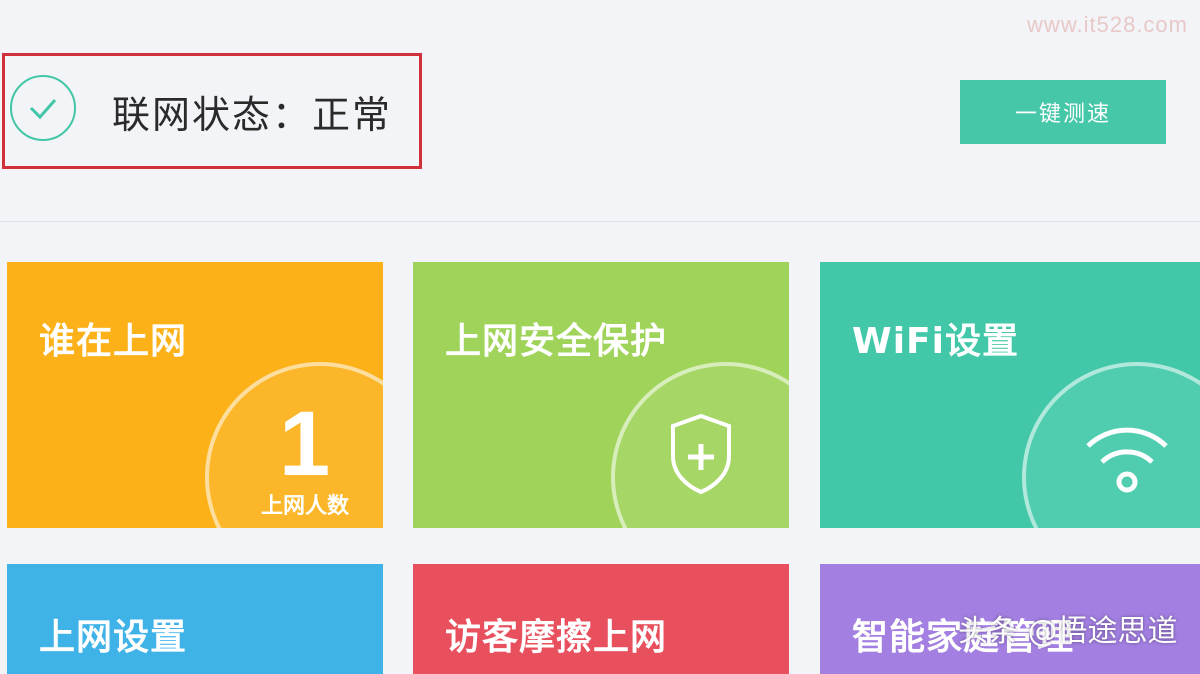 This screenshot has width=1200, height=674. What do you see at coordinates (113, 341) in the screenshot?
I see `tile-title: 谁在上网` at bounding box center [113, 341].